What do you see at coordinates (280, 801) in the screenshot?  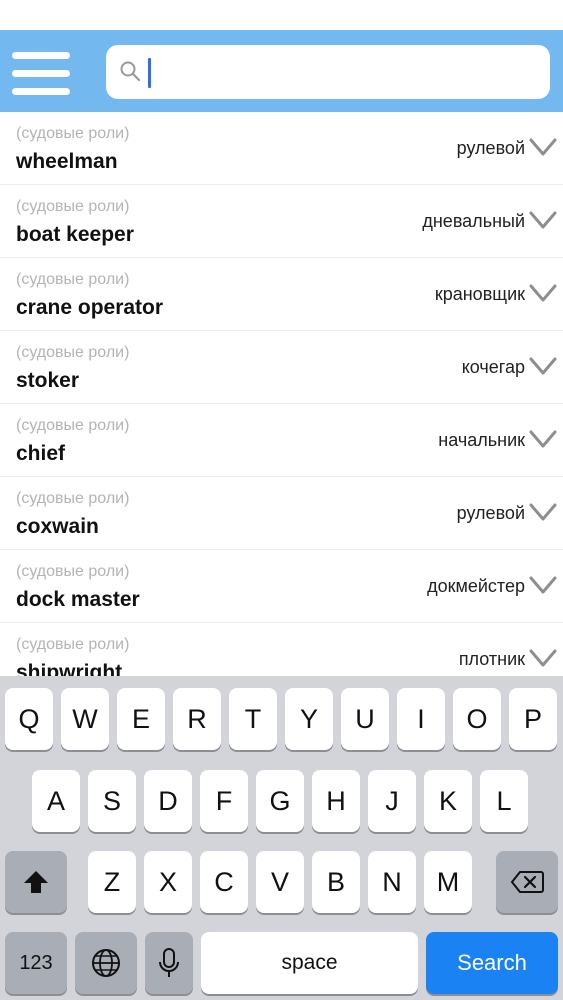 I see `key-g: G` at bounding box center [280, 801].